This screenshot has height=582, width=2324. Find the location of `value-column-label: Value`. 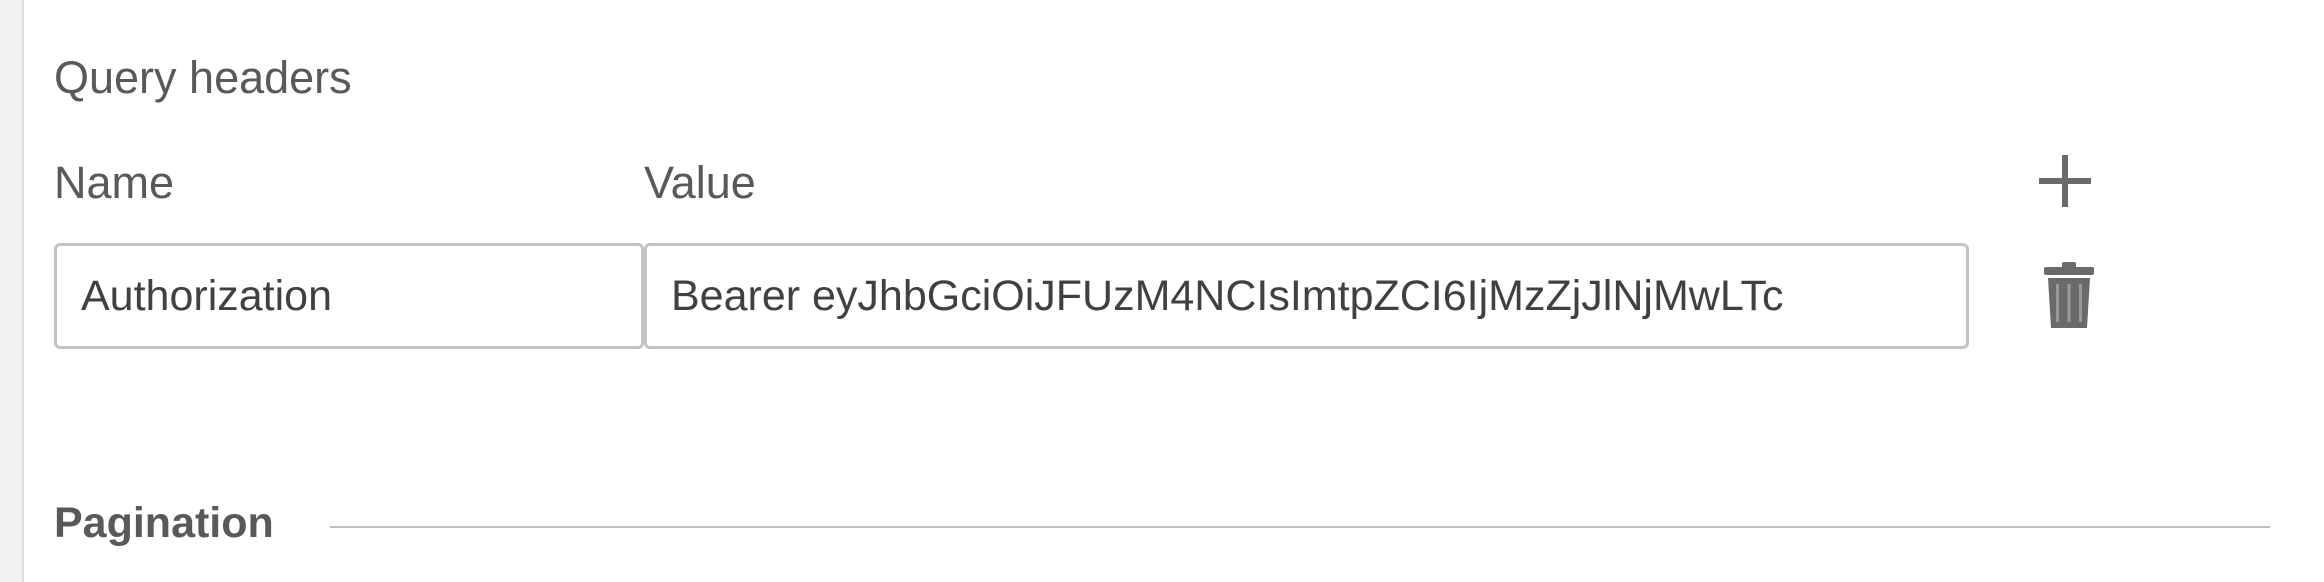

value-column-label: Value is located at coordinates (700, 182).